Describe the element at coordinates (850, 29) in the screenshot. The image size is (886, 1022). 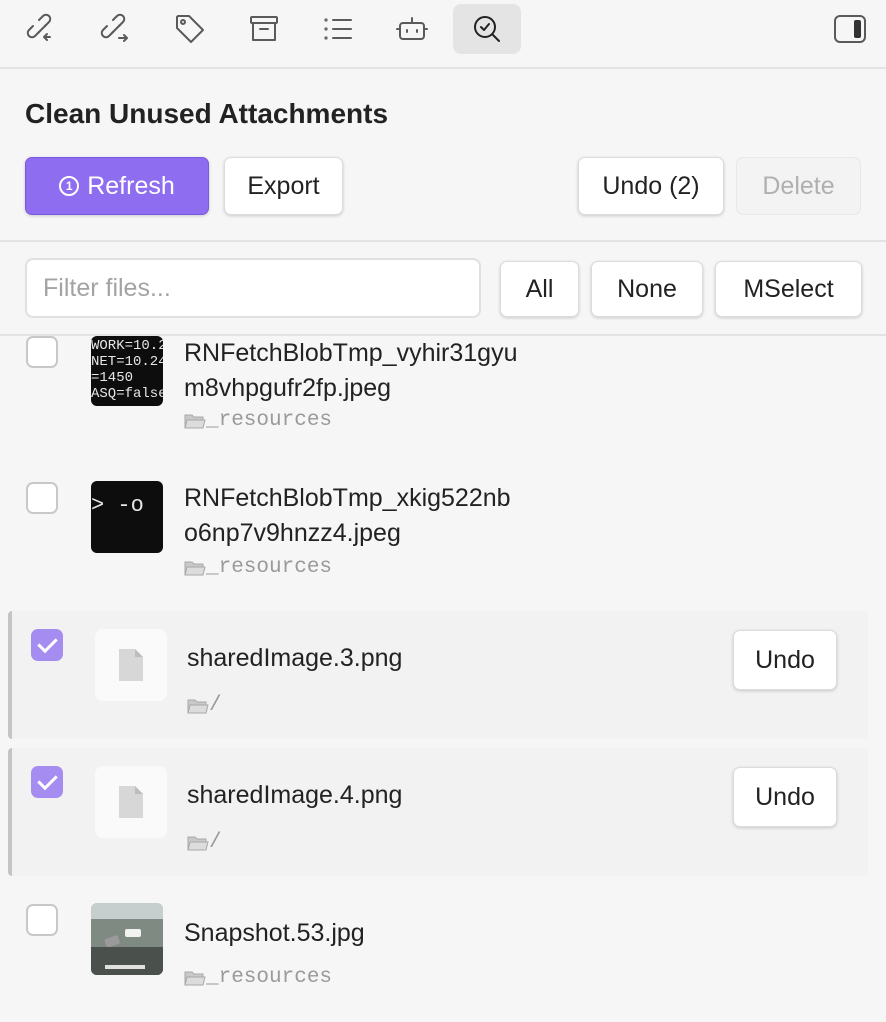
I see `sidebar-toggle-icon` at that location.